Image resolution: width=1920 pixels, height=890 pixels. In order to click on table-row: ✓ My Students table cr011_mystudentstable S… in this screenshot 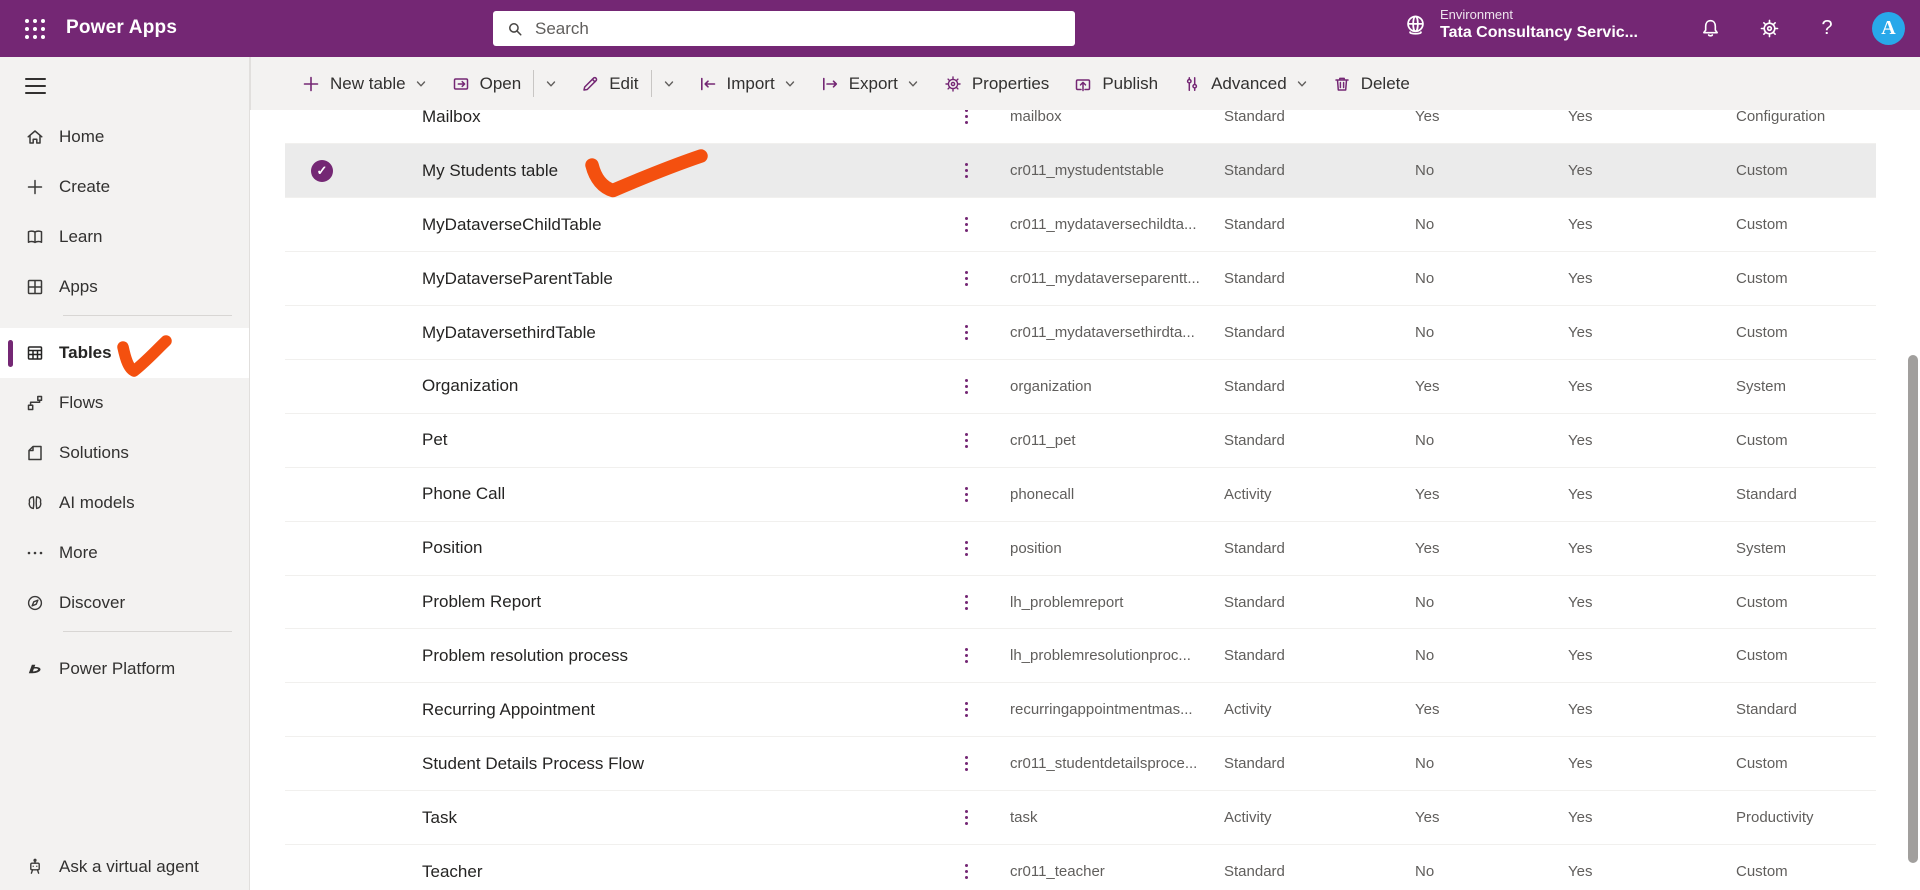, I will do `click(1080, 171)`.